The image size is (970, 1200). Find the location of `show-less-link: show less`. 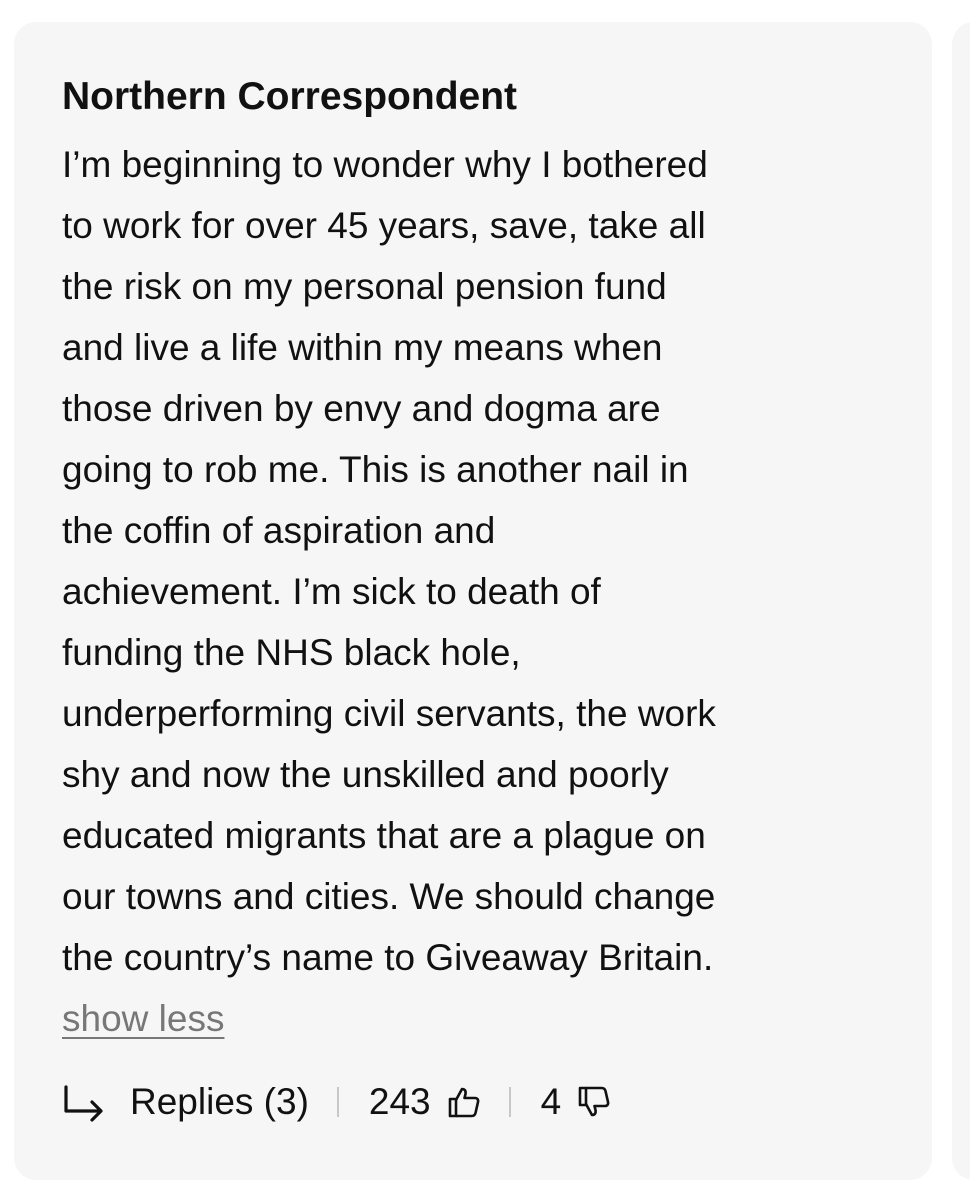

show-less-link: show less is located at coordinates (143, 1018).